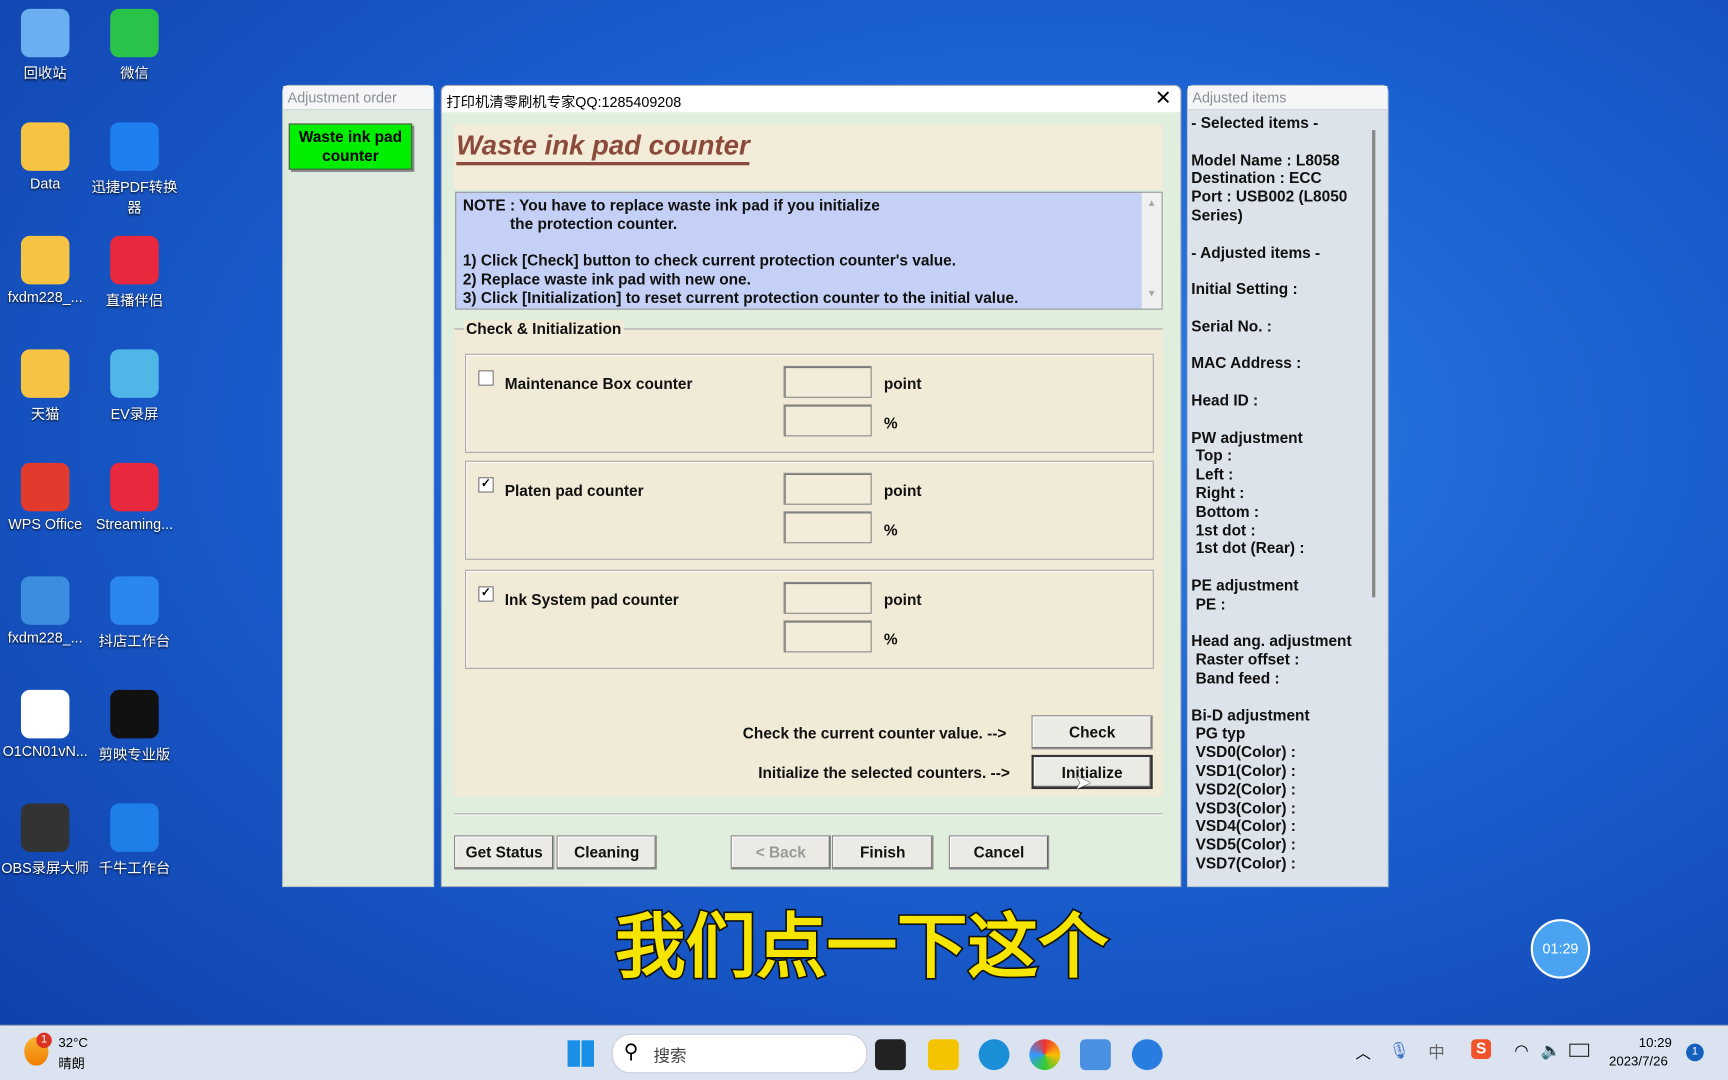  I want to click on archive-app-icon, so click(1095, 1055).